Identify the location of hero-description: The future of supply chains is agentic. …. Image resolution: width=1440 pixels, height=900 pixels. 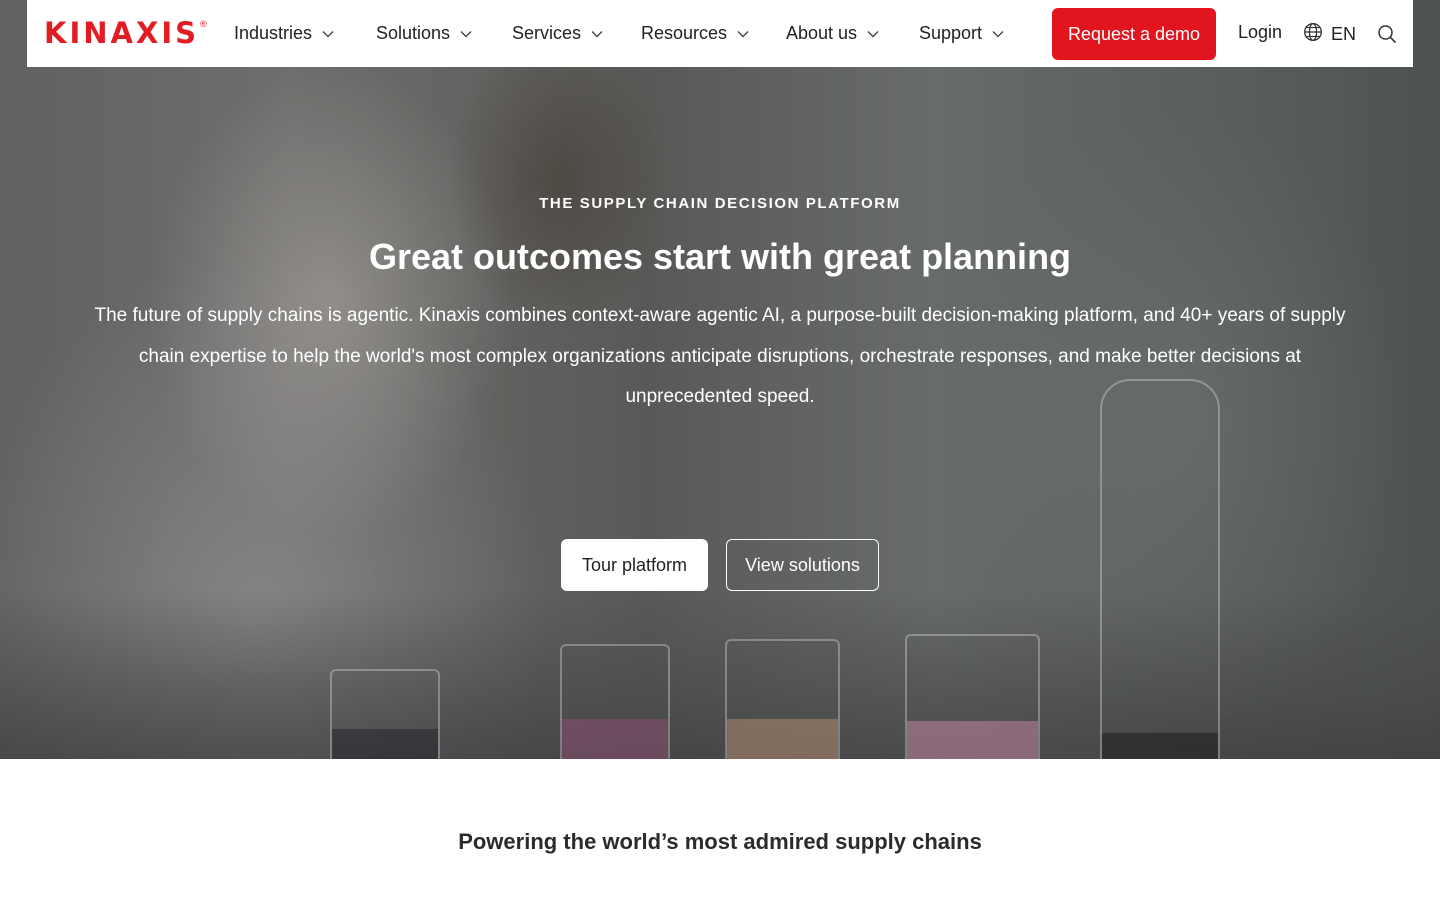
(720, 356).